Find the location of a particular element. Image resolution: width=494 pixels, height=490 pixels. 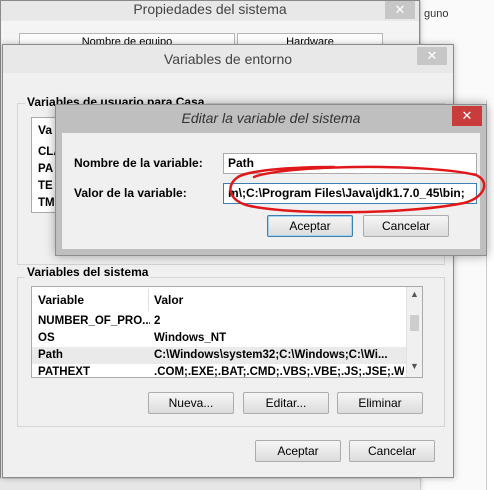

system-properties-title: Propiedades del sistema is located at coordinates (210, 9).